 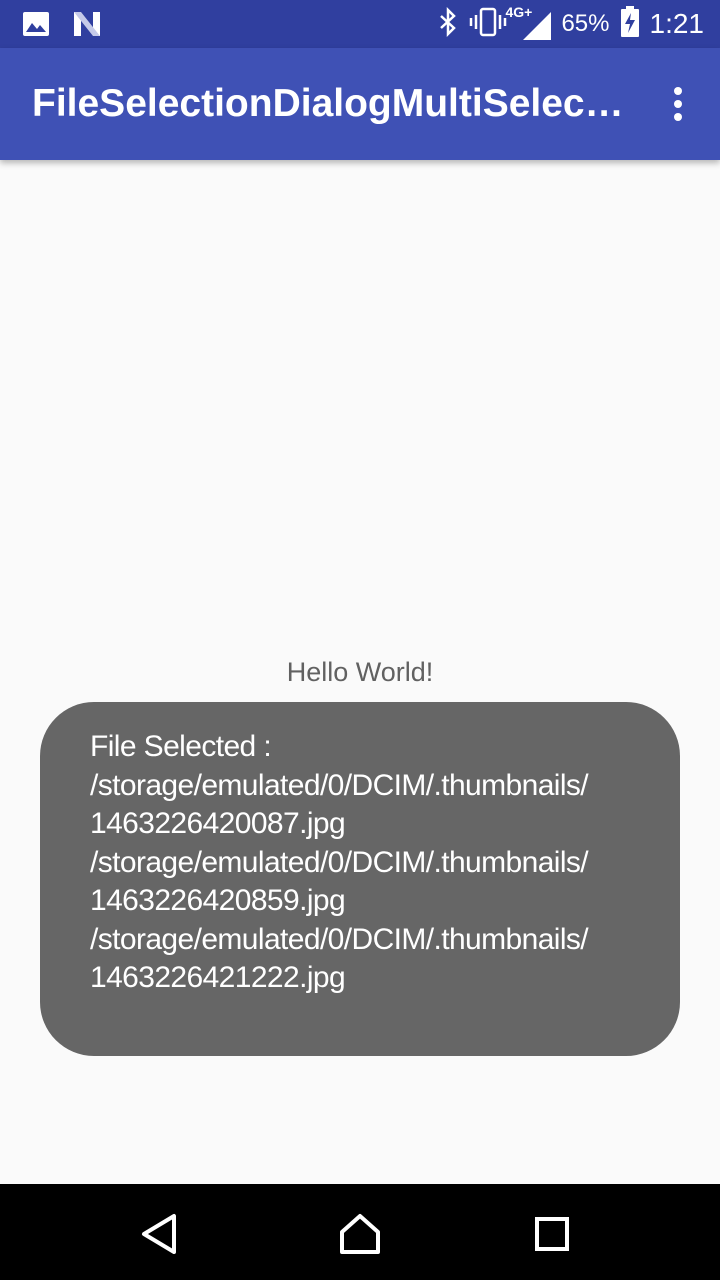 I want to click on image-icon, so click(x=36, y=26).